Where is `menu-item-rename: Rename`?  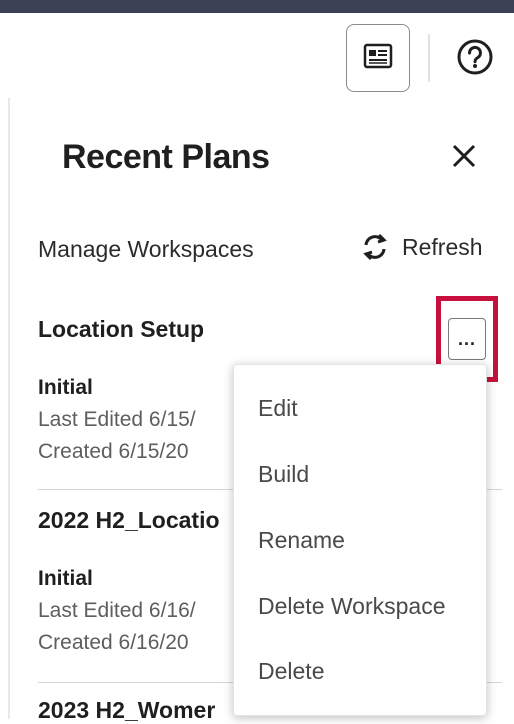
menu-item-rename: Rename is located at coordinates (301, 540).